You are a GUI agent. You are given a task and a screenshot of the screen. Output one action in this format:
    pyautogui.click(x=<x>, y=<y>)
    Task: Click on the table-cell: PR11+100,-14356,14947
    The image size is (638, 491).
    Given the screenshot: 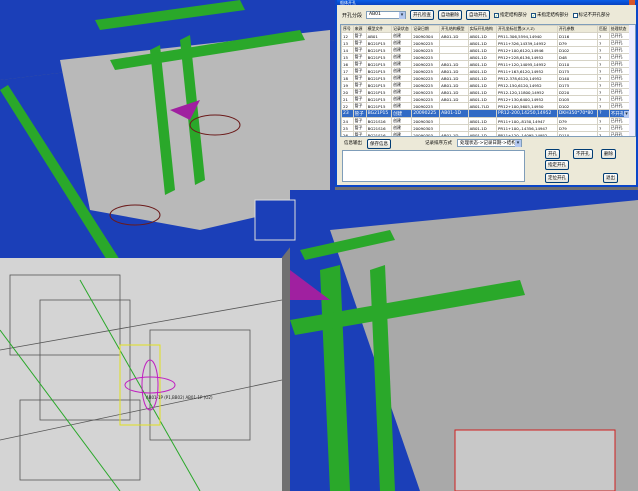 What is the action you would take?
    pyautogui.click(x=527, y=128)
    